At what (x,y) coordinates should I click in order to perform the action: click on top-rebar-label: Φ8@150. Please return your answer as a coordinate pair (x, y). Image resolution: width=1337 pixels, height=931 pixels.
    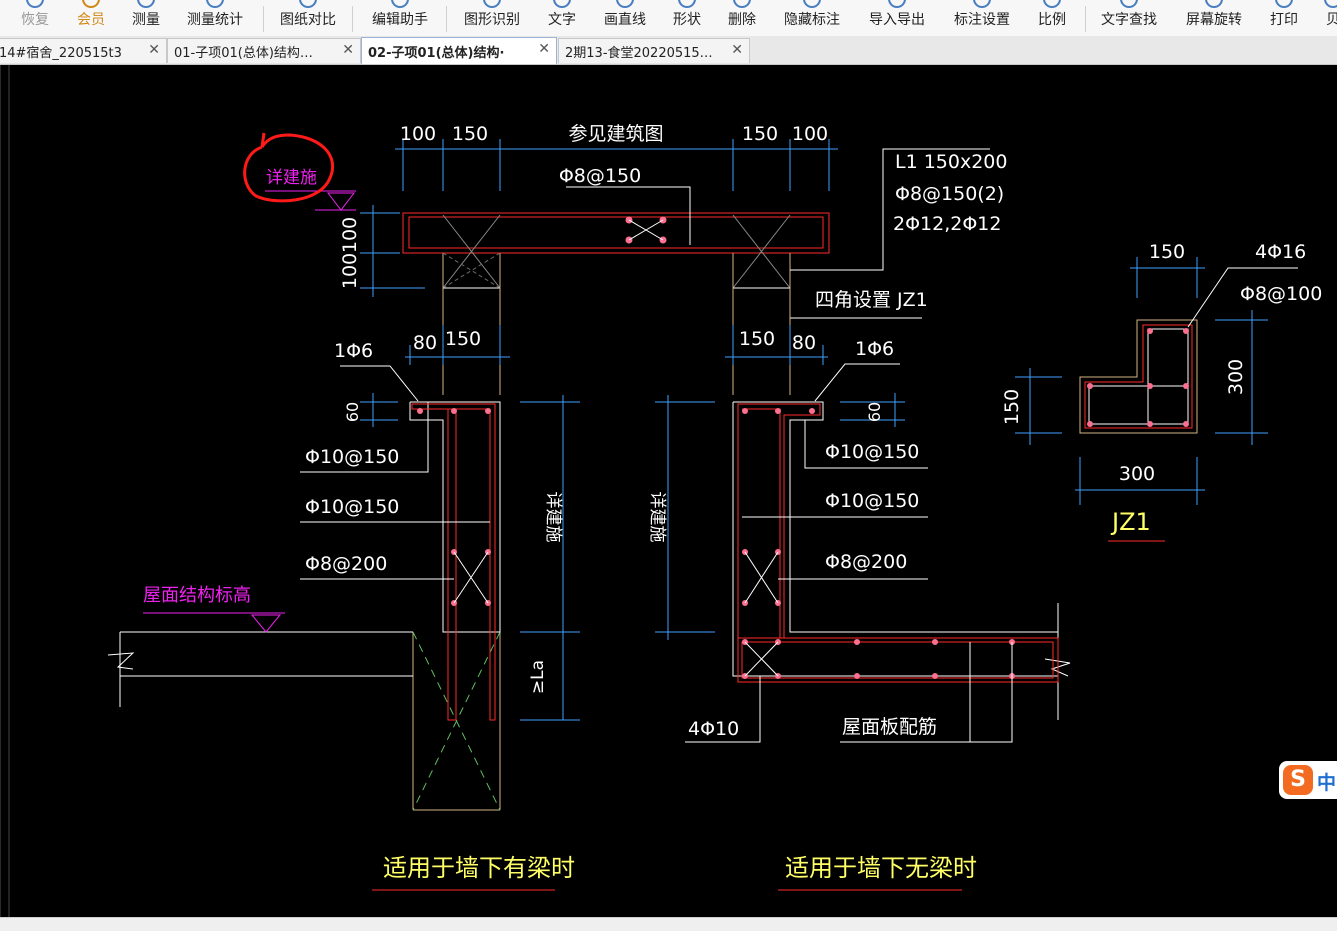
    Looking at the image, I should click on (600, 176).